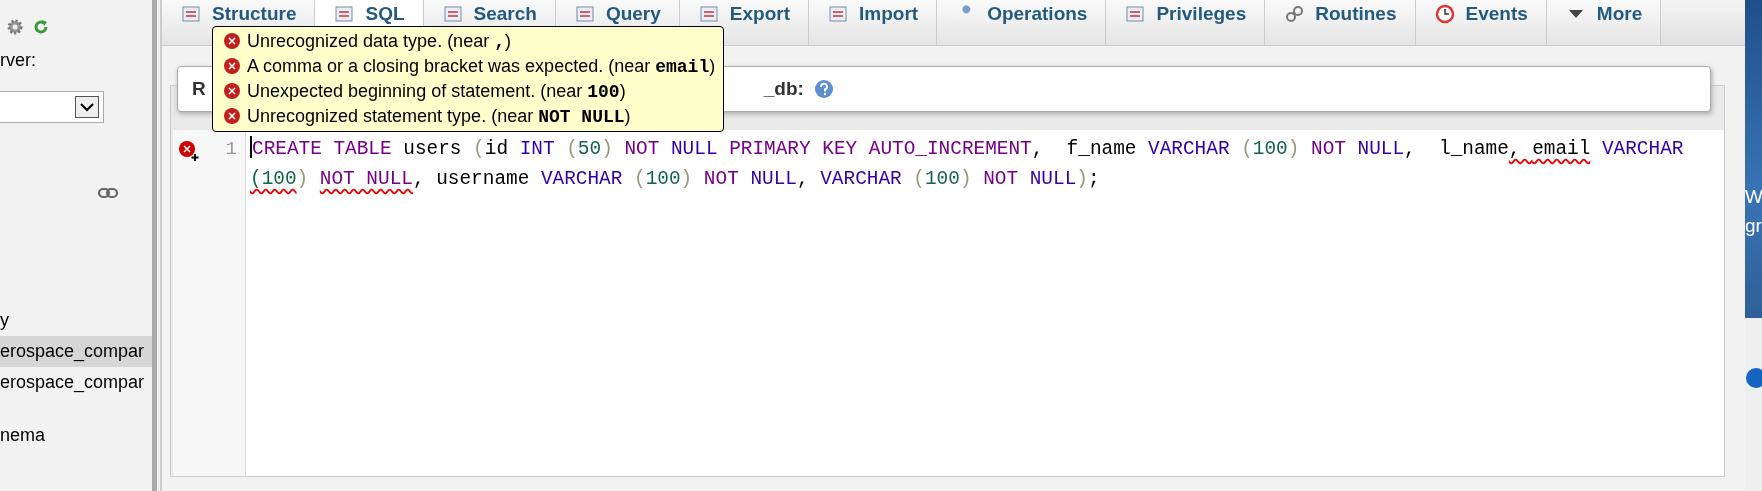 This screenshot has height=491, width=1762. What do you see at coordinates (189, 151) in the screenshot?
I see `error-marker-icon` at bounding box center [189, 151].